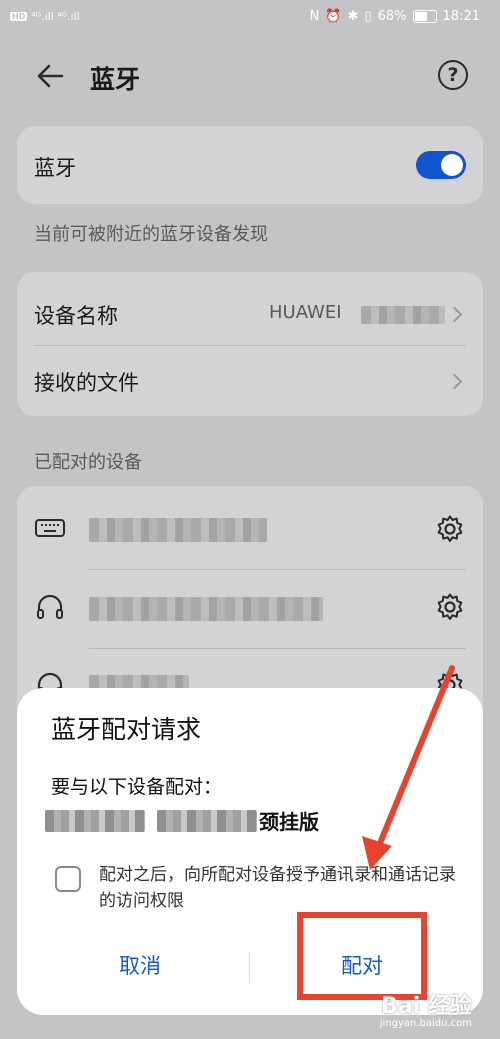 This screenshot has height=1039, width=500. I want to click on button-divider, so click(249, 967).